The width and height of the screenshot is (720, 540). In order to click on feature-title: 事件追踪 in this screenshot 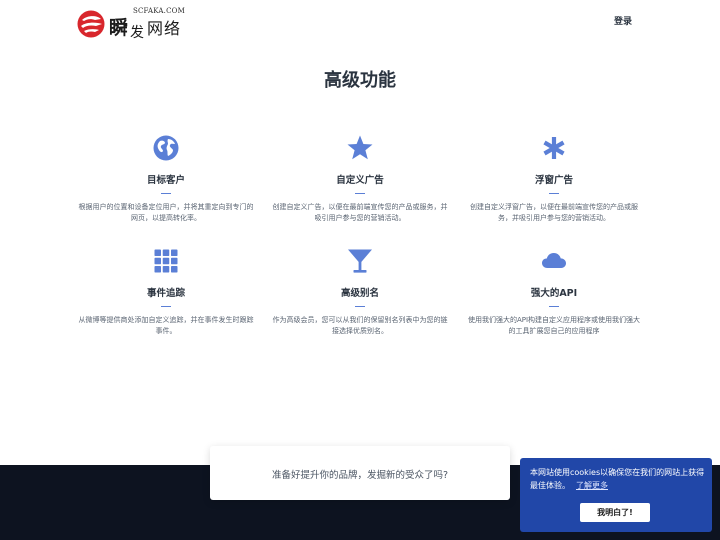, I will do `click(165, 293)`.